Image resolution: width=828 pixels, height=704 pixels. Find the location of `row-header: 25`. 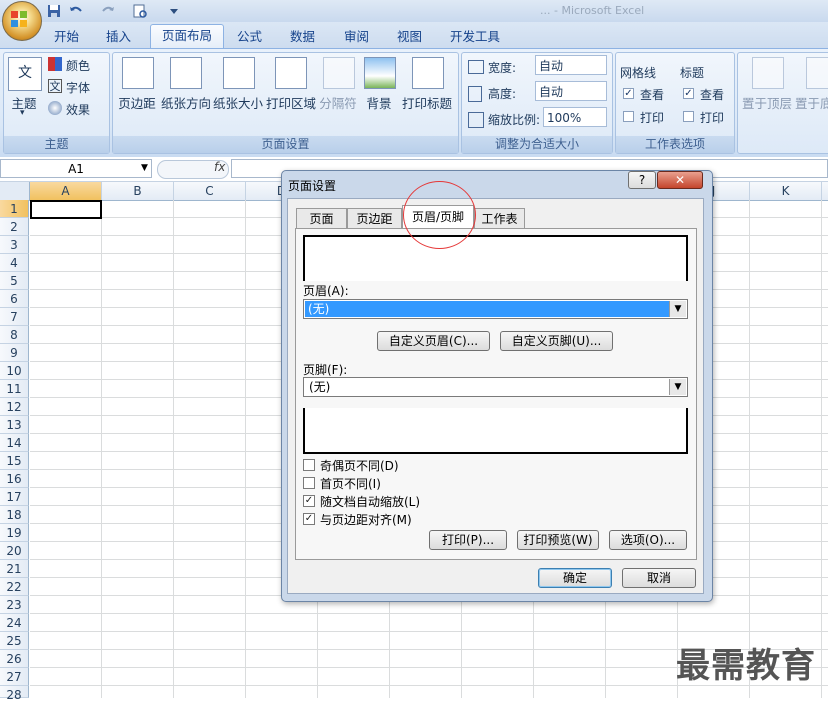

row-header: 25 is located at coordinates (14, 641).